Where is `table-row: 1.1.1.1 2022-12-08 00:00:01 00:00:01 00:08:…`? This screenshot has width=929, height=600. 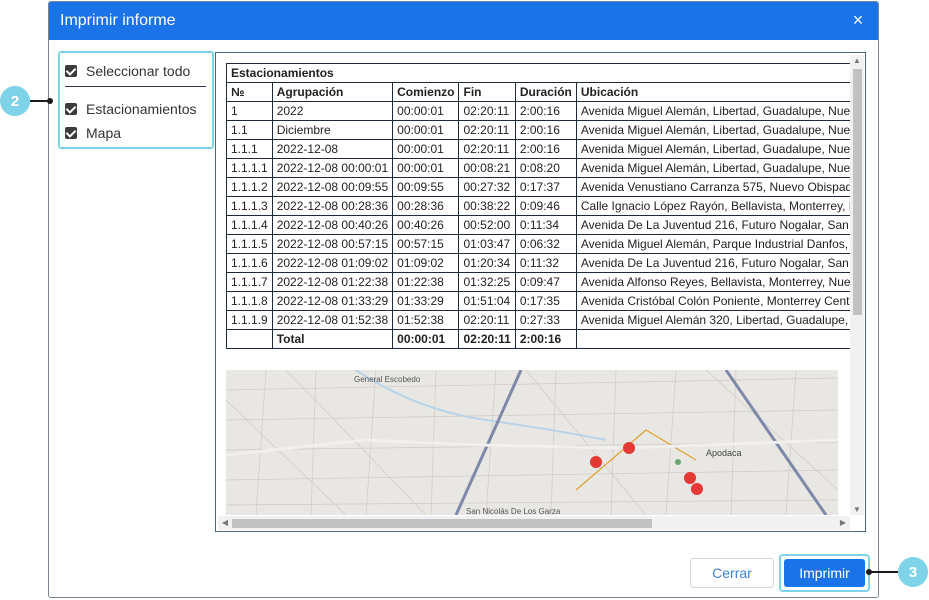
table-row: 1.1.1.1 2022-12-08 00:00:01 00:00:01 00:08:… is located at coordinates (538, 168).